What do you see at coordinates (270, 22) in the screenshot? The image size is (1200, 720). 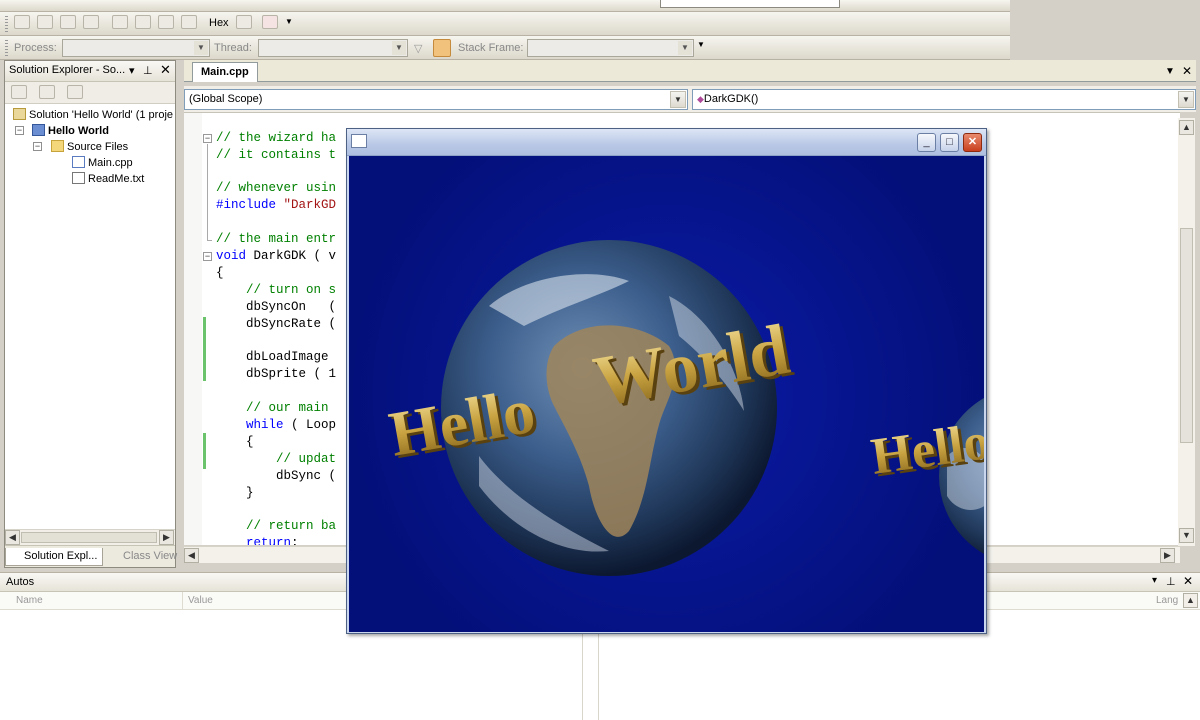 I see `breakpoints-window-icon` at bounding box center [270, 22].